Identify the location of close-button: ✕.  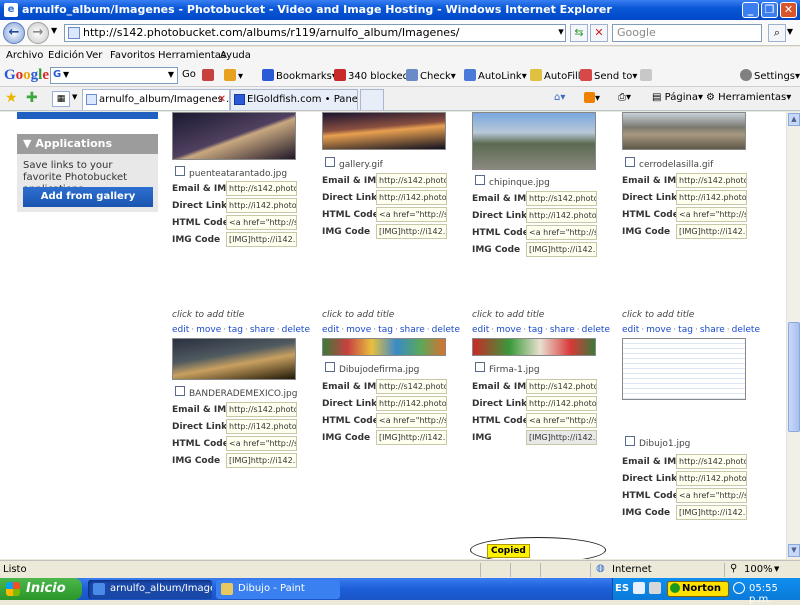
(788, 10).